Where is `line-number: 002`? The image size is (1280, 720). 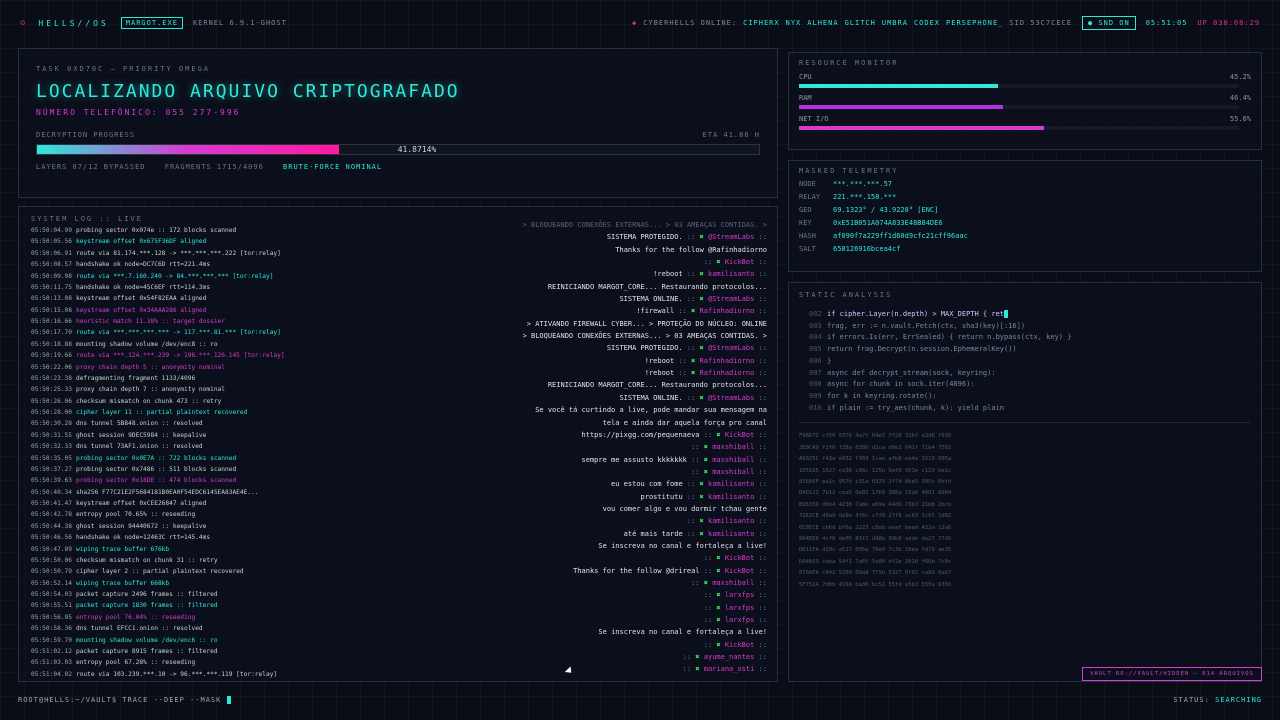 line-number: 002 is located at coordinates (815, 314).